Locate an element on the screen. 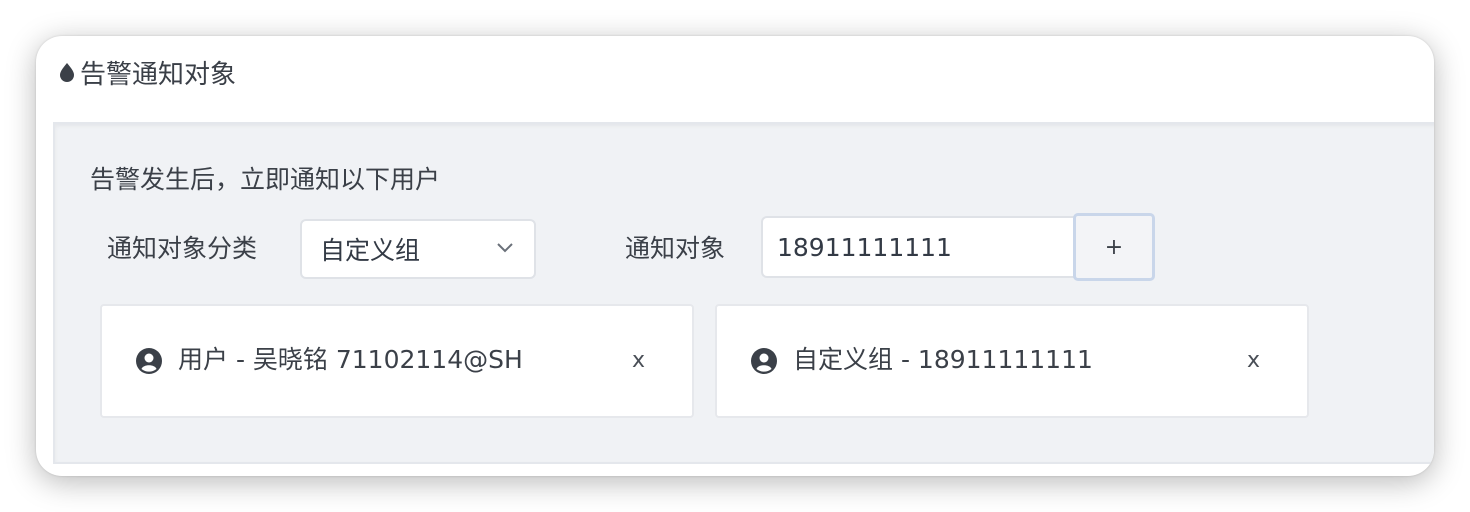  category-select: 自定义组 is located at coordinates (418, 249).